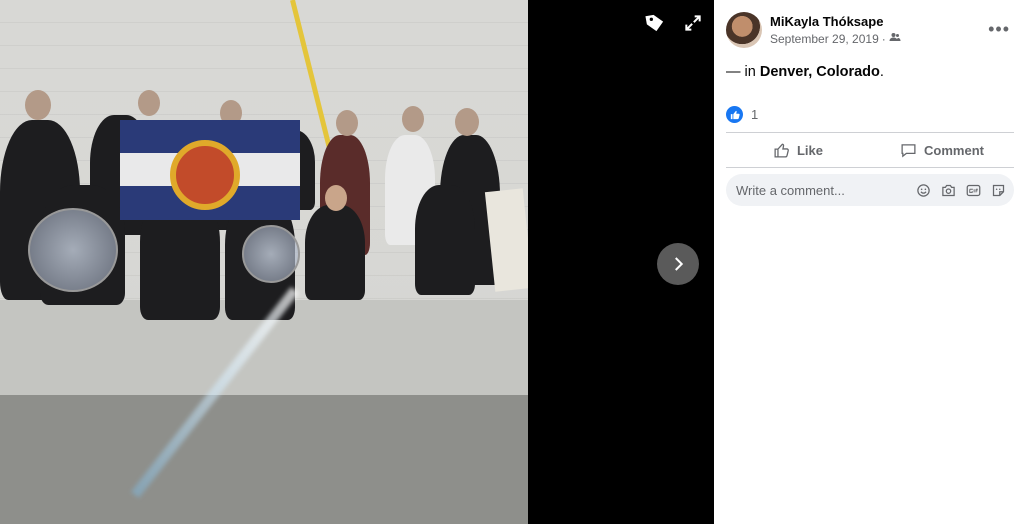 The height and width of the screenshot is (524, 1024). I want to click on post-text: — in Denver, Colorado., so click(870, 72).